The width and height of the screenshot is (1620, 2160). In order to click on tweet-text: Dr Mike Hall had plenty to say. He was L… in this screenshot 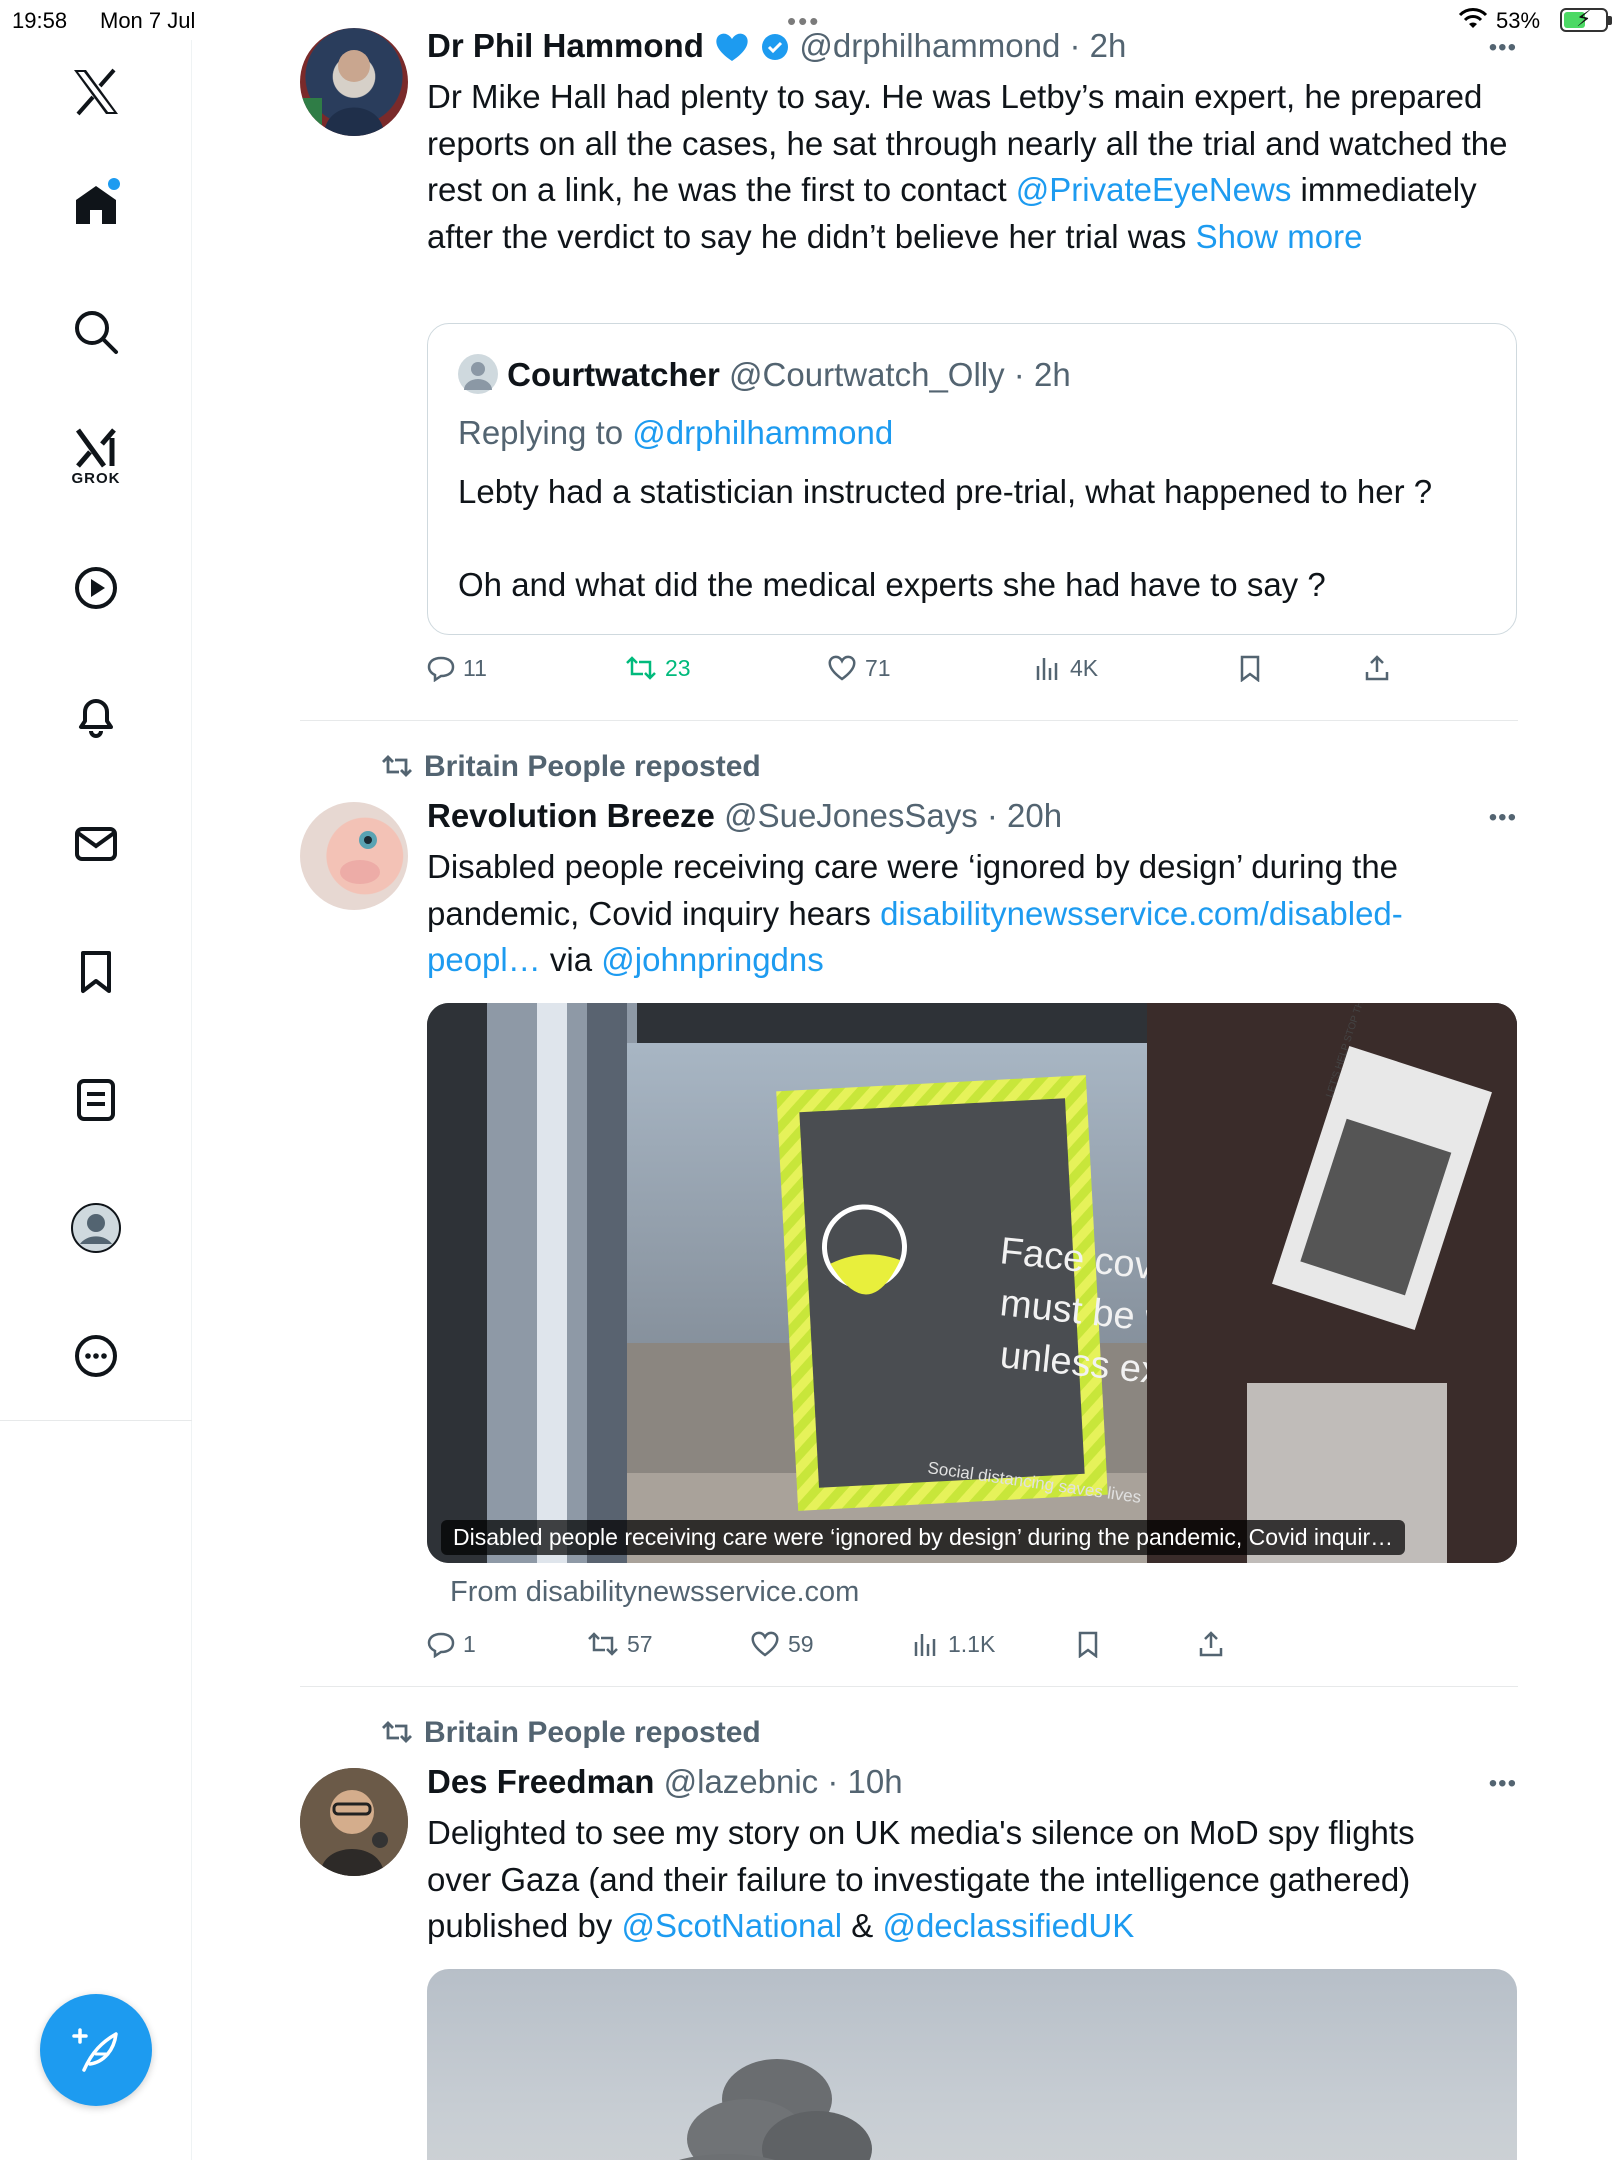, I will do `click(972, 167)`.